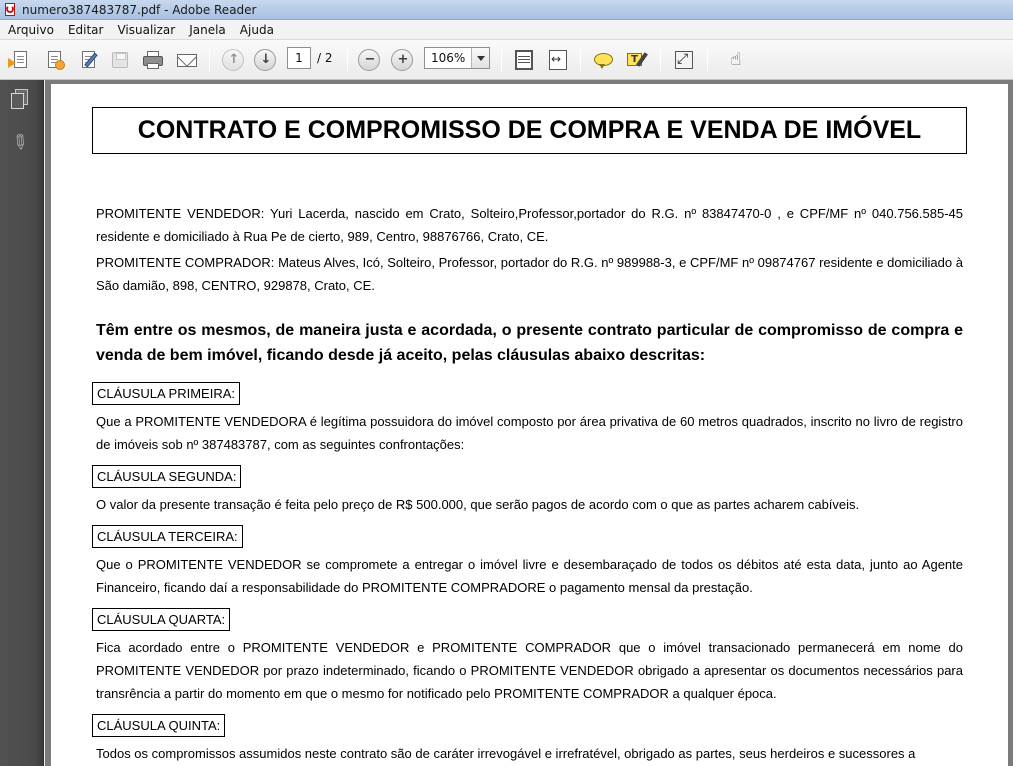  What do you see at coordinates (88, 60) in the screenshot?
I see `sign-icon` at bounding box center [88, 60].